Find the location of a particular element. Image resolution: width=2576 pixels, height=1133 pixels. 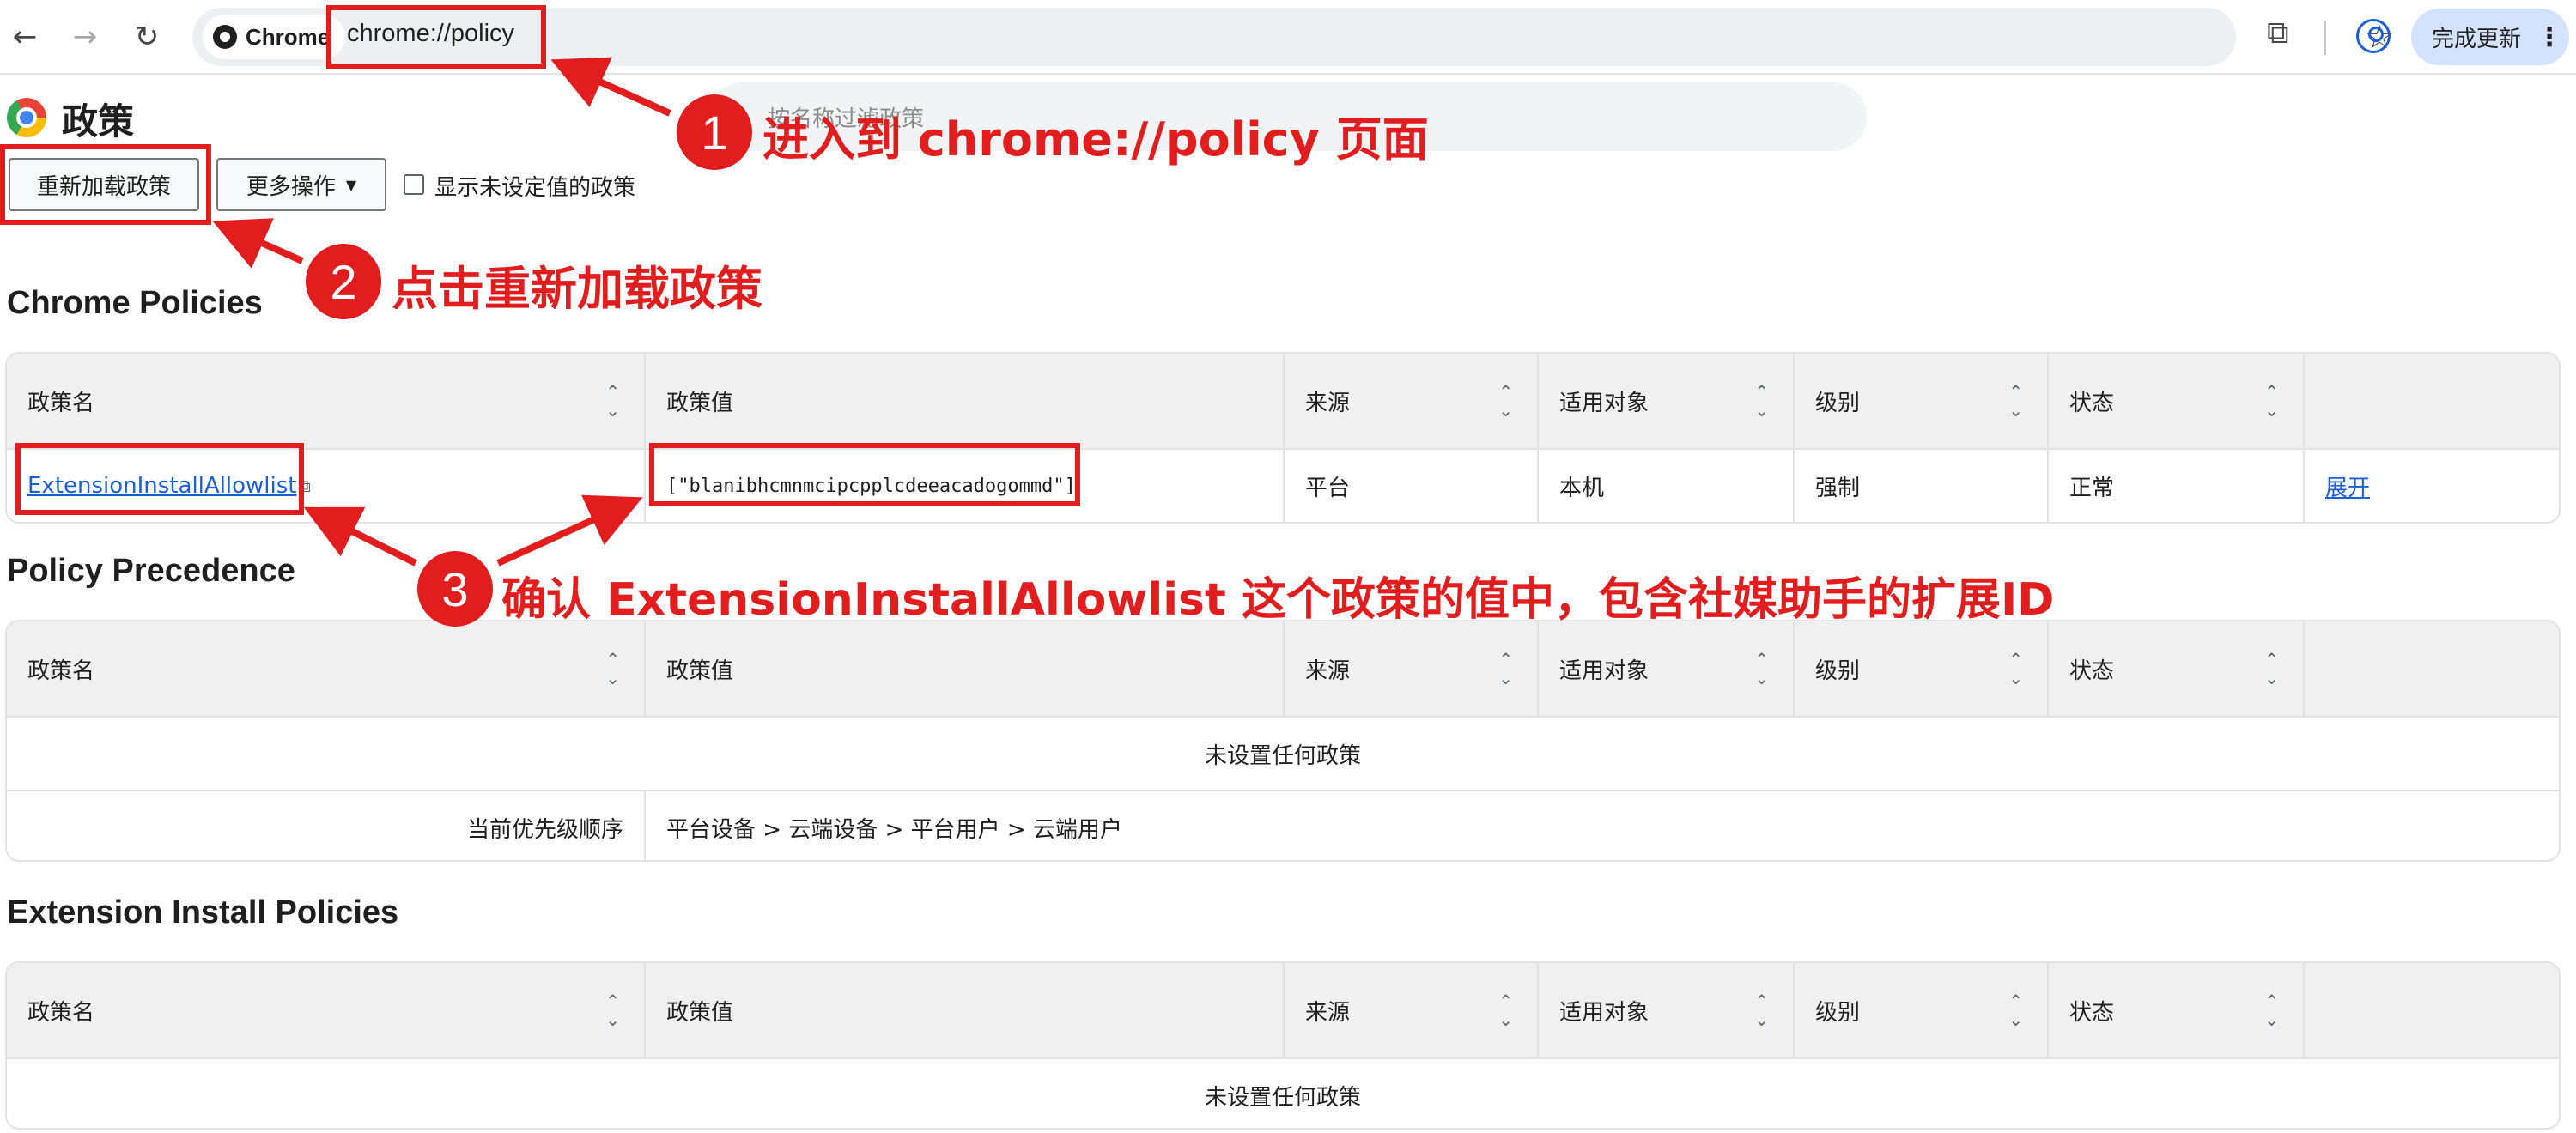

policy-name-highlight-box is located at coordinates (159, 479).